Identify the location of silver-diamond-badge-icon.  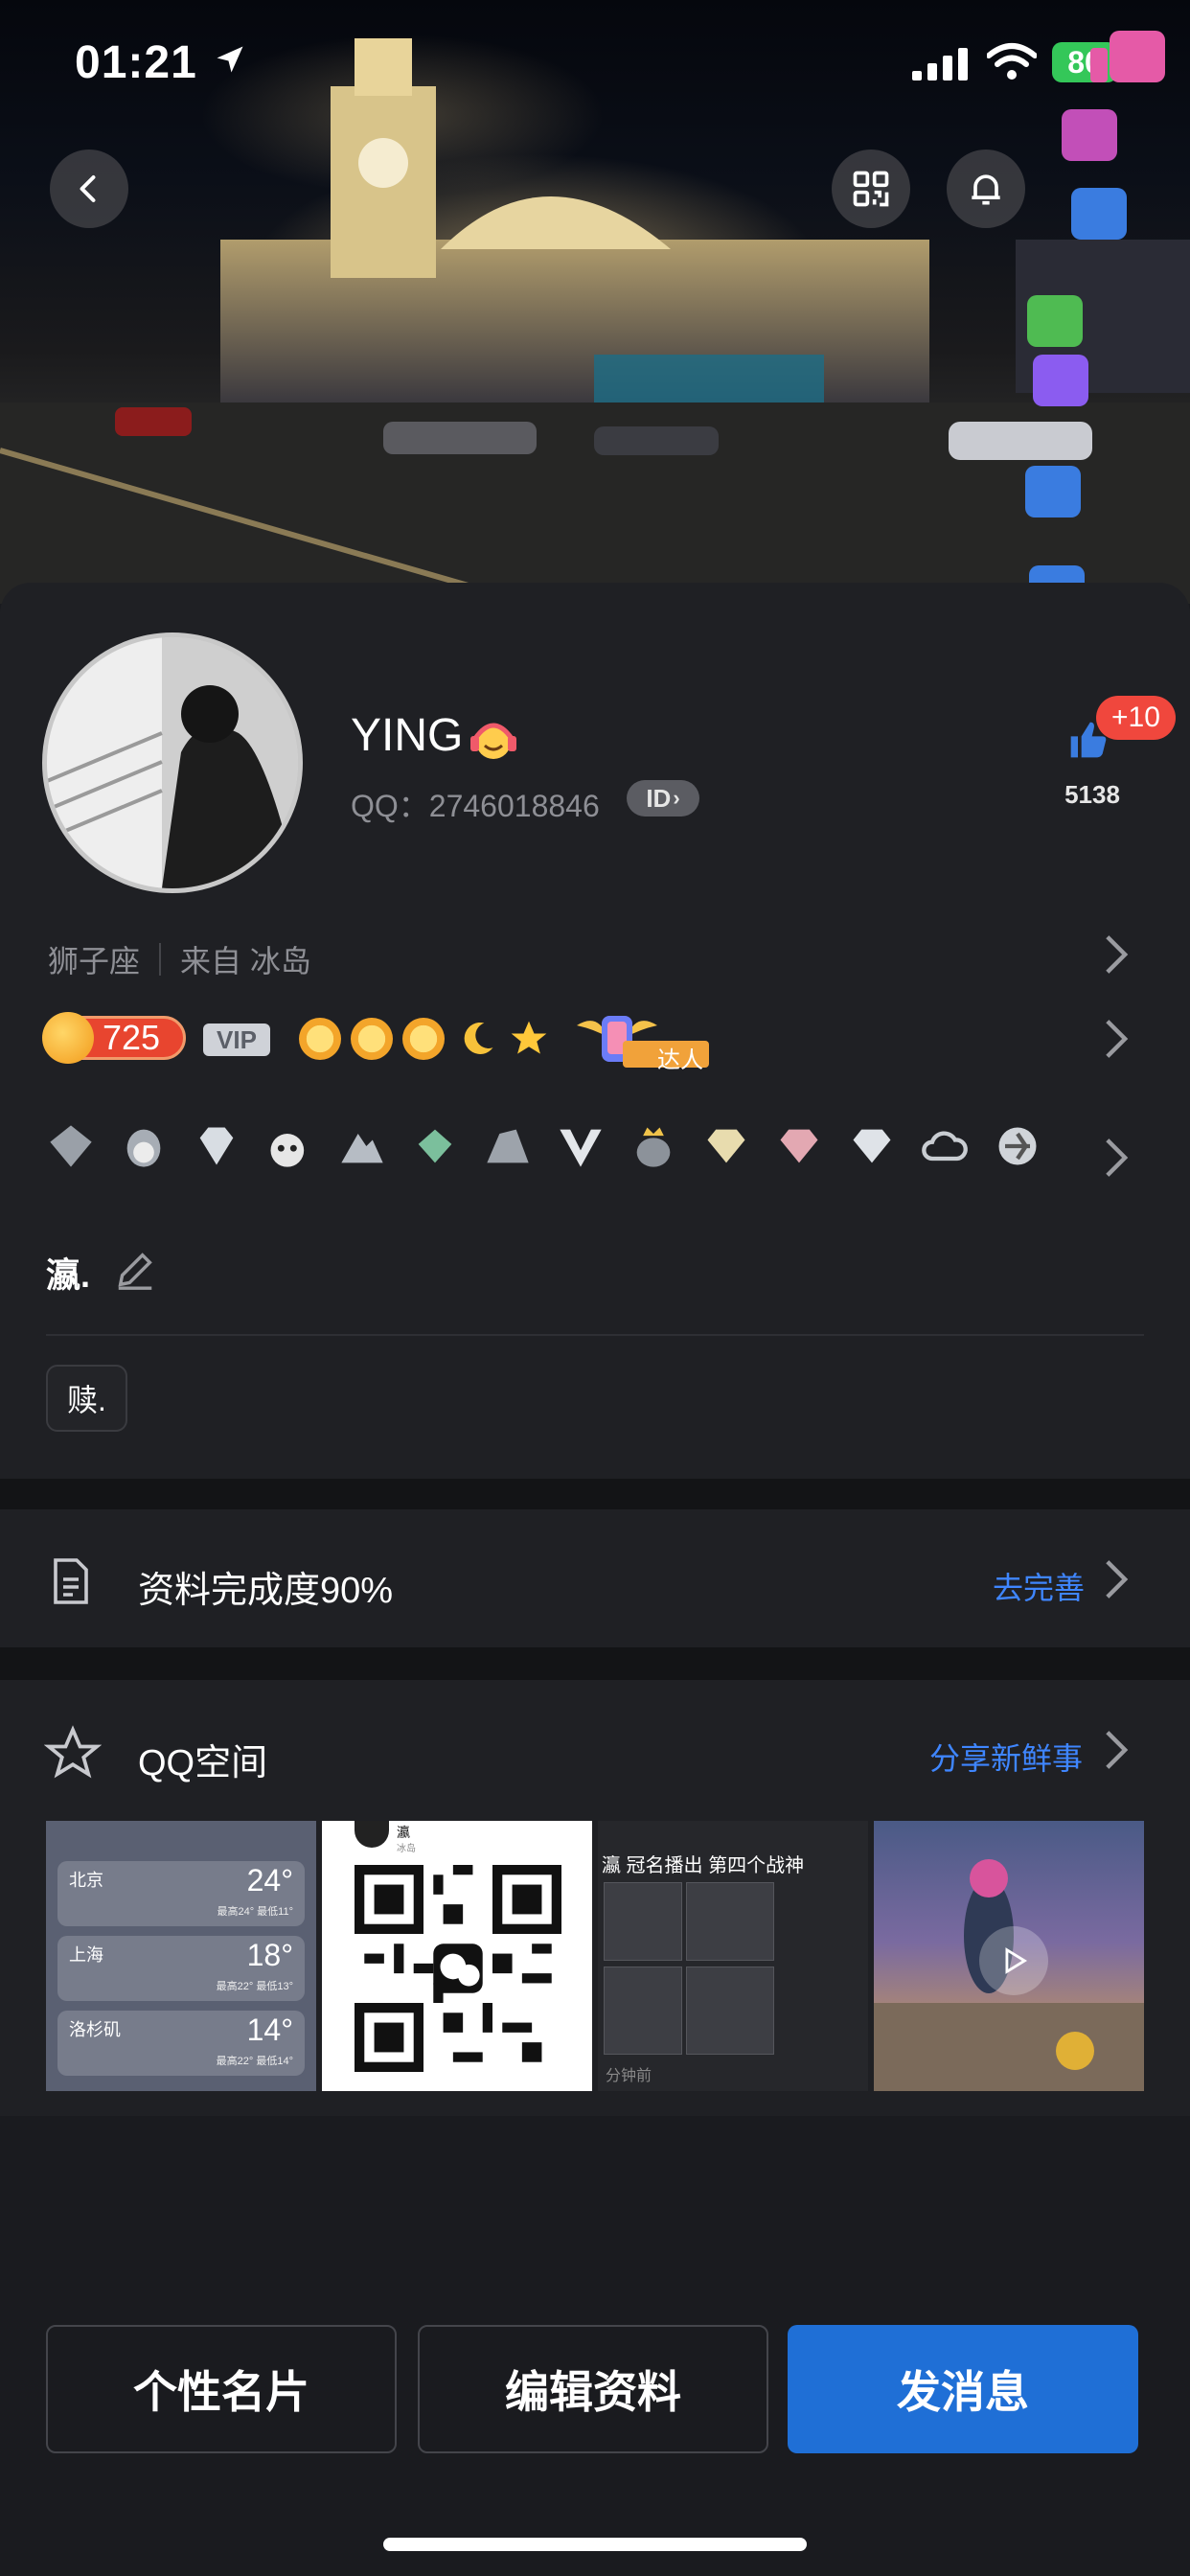
(872, 1146).